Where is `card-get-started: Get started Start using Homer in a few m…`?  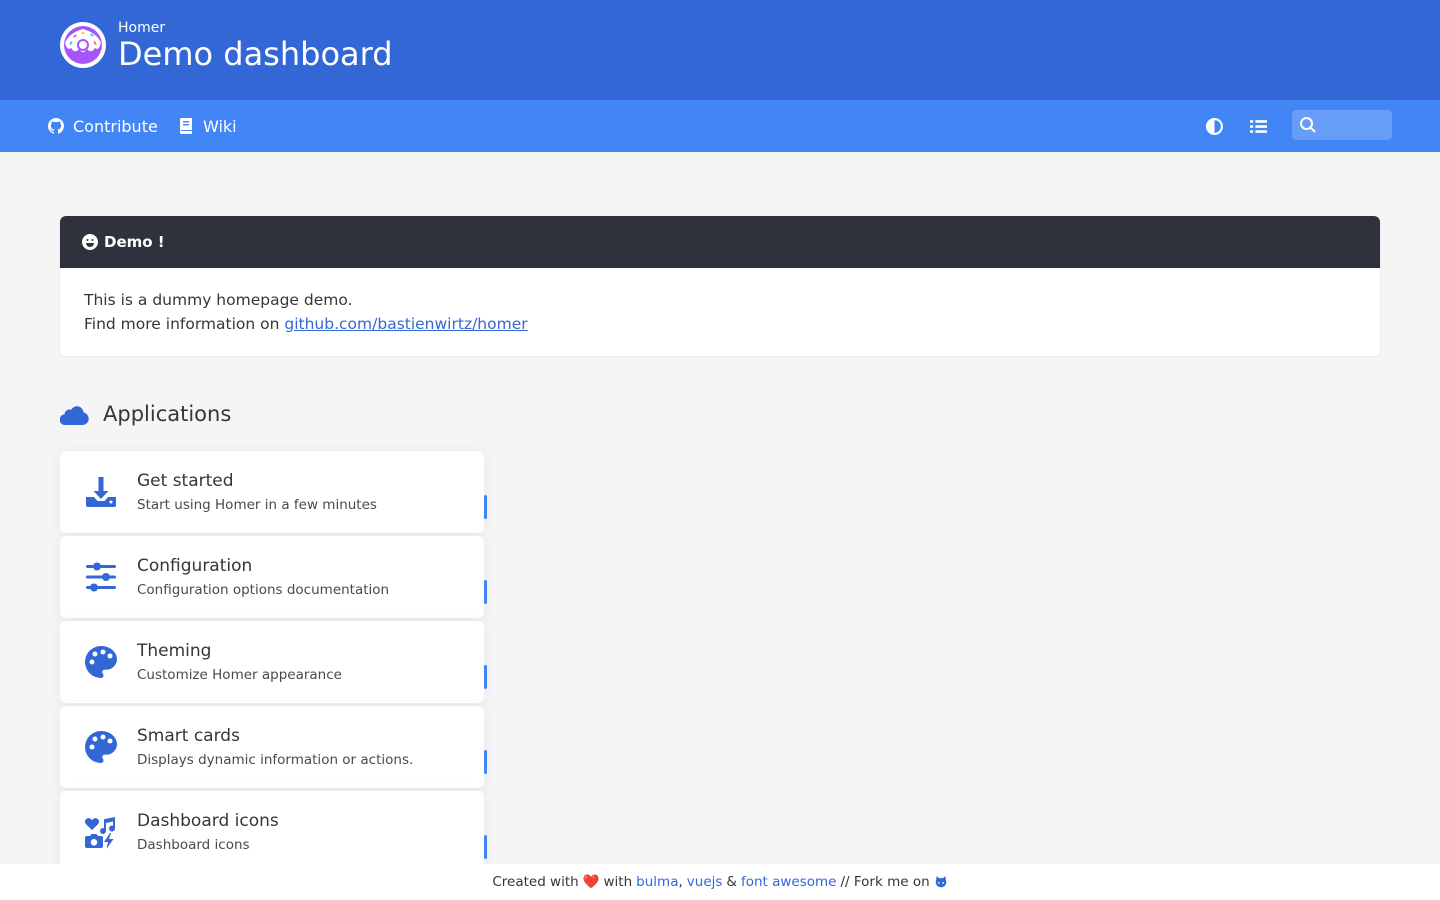
card-get-started: Get started Start using Homer in a few m… is located at coordinates (273, 492).